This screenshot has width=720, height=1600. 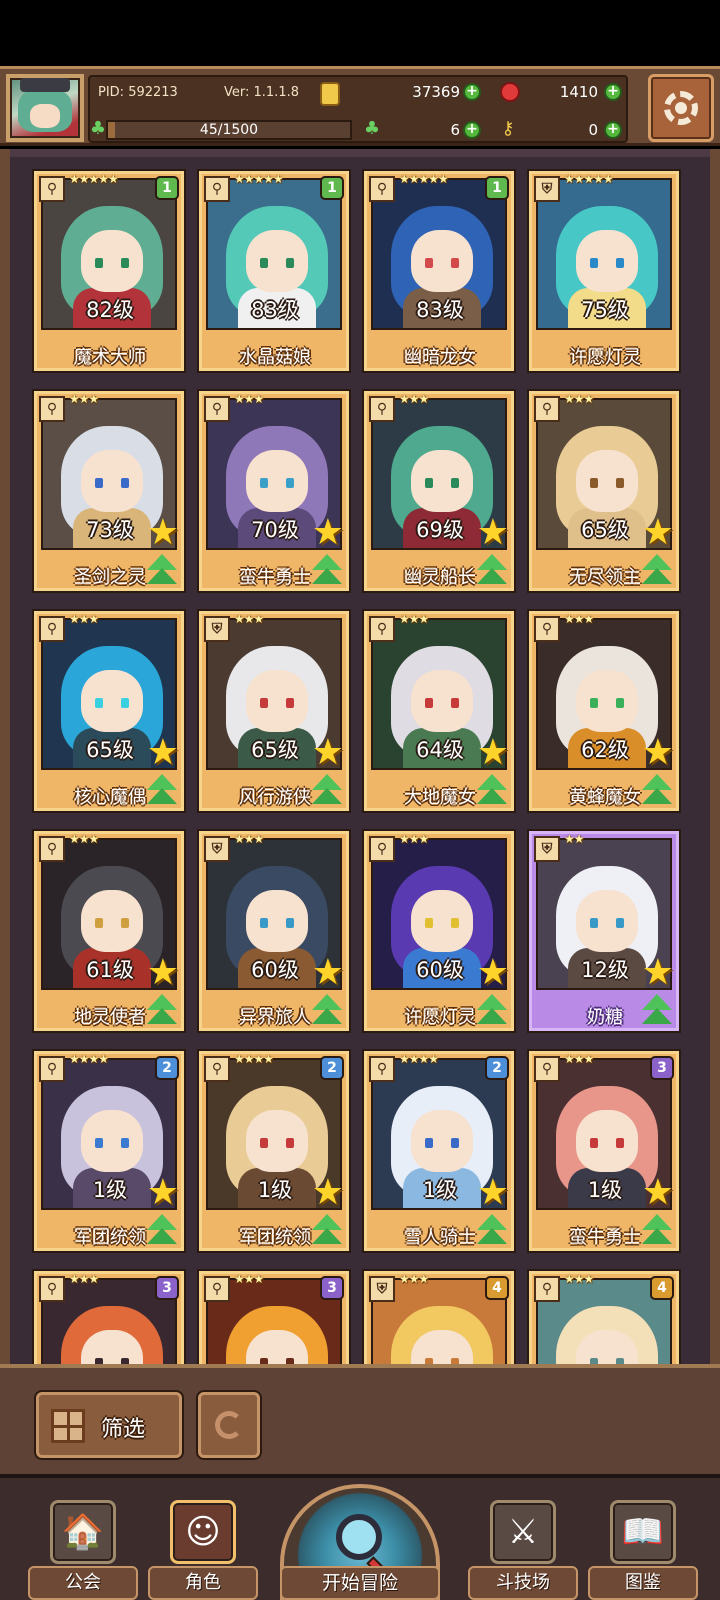 I want to click on nav-character: ☺ 角色, so click(x=203, y=1550).